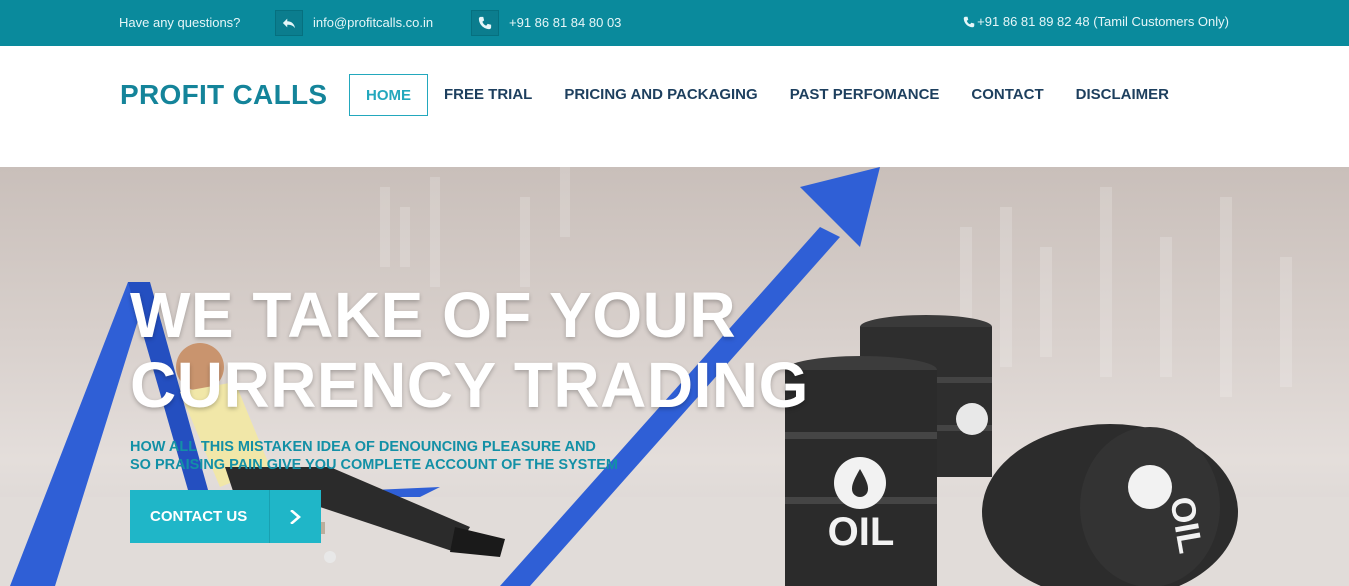  What do you see at coordinates (660, 95) in the screenshot?
I see `nav-pricing-and-packaging: PRICING AND PACKAGING` at bounding box center [660, 95].